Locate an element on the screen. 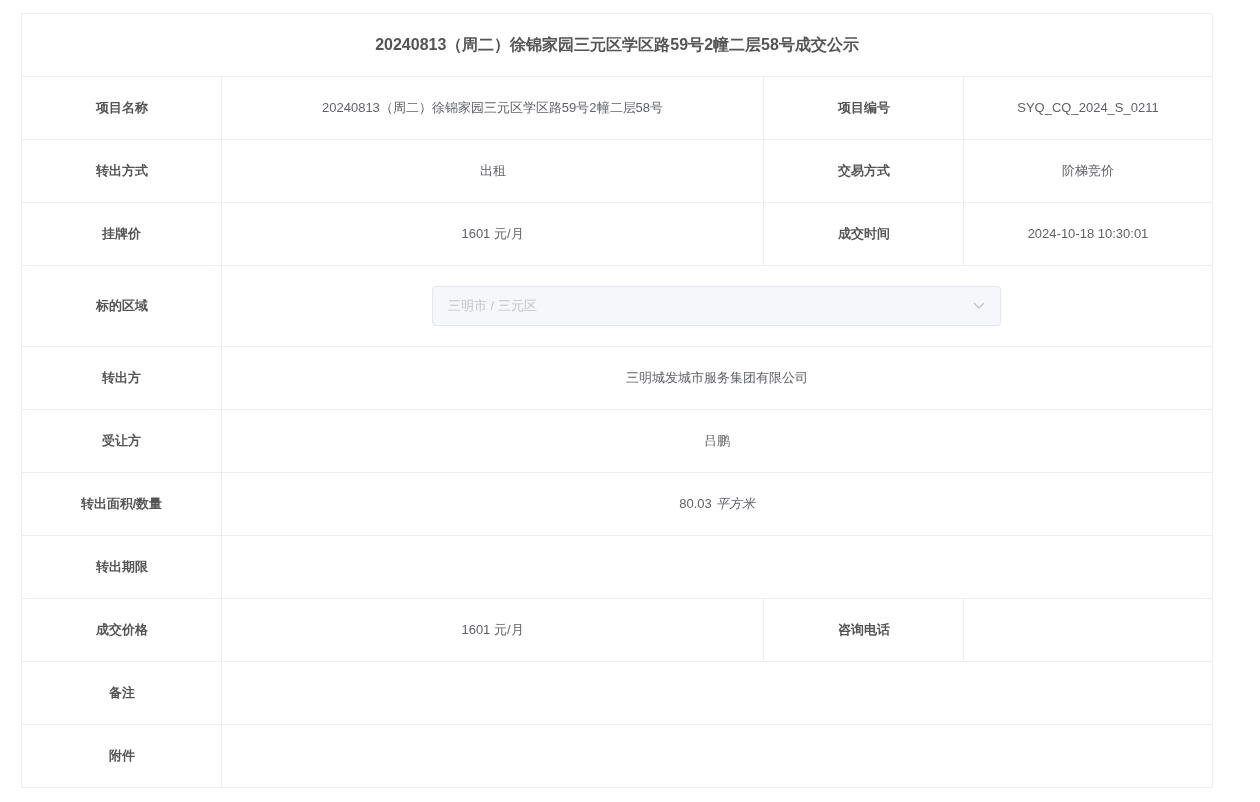 The height and width of the screenshot is (802, 1260). field-label: 项目名称 is located at coordinates (121, 108).